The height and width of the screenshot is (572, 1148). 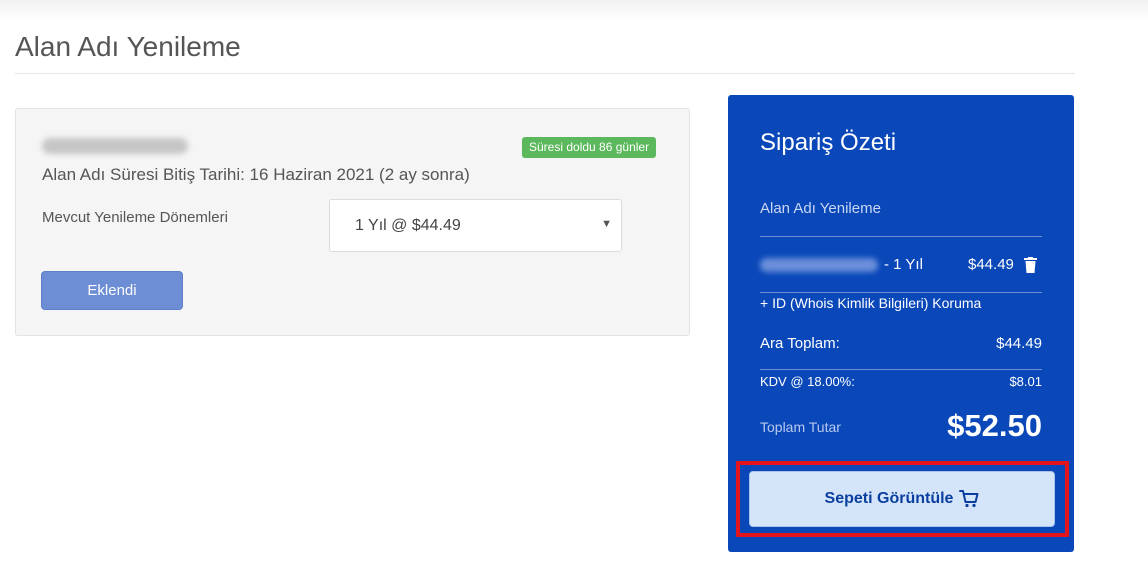 I want to click on renewal-period-select: 1 Yıl @ $44.49 ▼, so click(x=475, y=225).